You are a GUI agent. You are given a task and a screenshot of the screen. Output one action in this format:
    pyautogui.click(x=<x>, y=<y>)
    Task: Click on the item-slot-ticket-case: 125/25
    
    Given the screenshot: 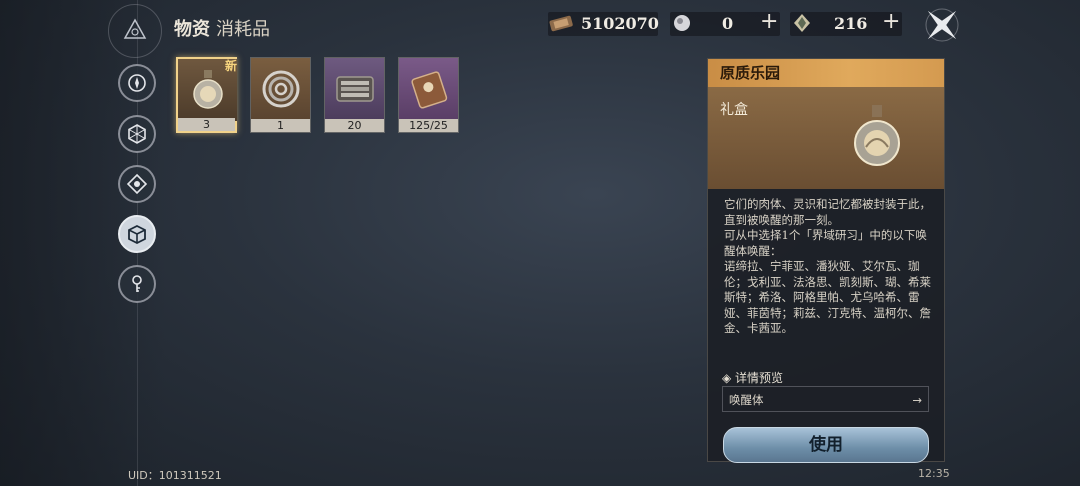 What is the action you would take?
    pyautogui.click(x=428, y=95)
    